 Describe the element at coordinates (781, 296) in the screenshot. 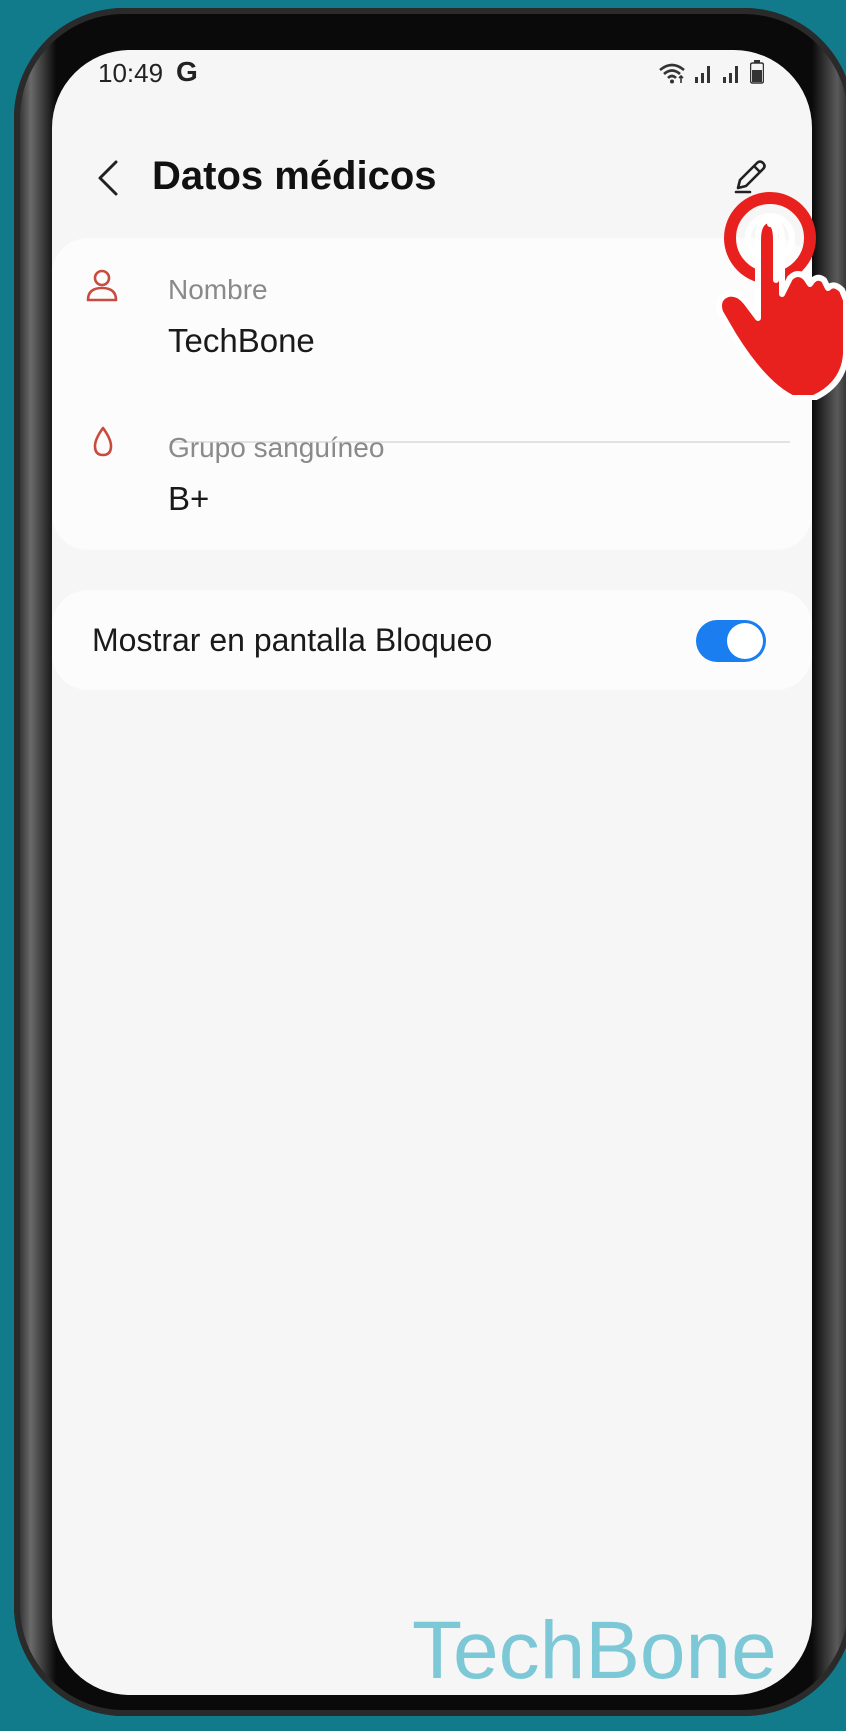

I see `tap-hand-icon` at that location.